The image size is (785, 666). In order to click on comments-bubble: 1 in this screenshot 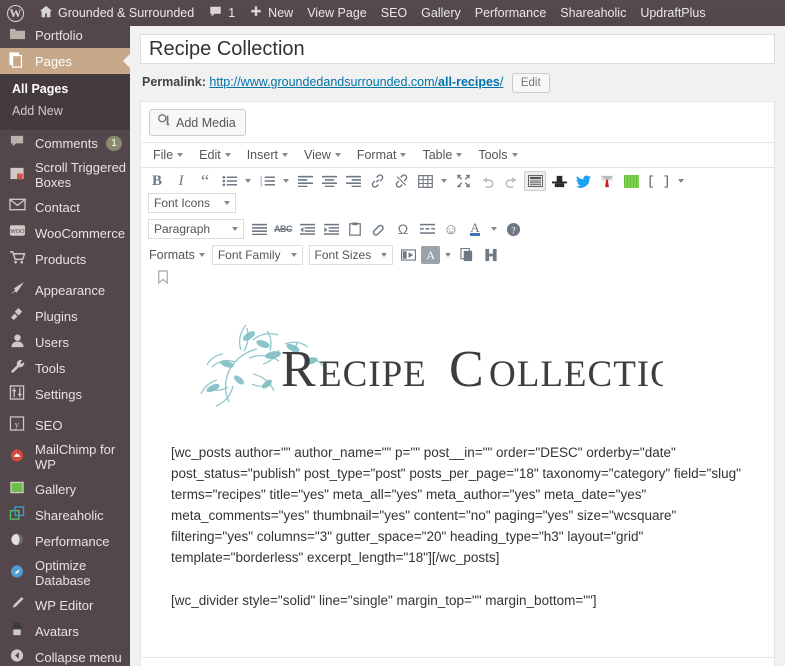, I will do `click(221, 13)`.